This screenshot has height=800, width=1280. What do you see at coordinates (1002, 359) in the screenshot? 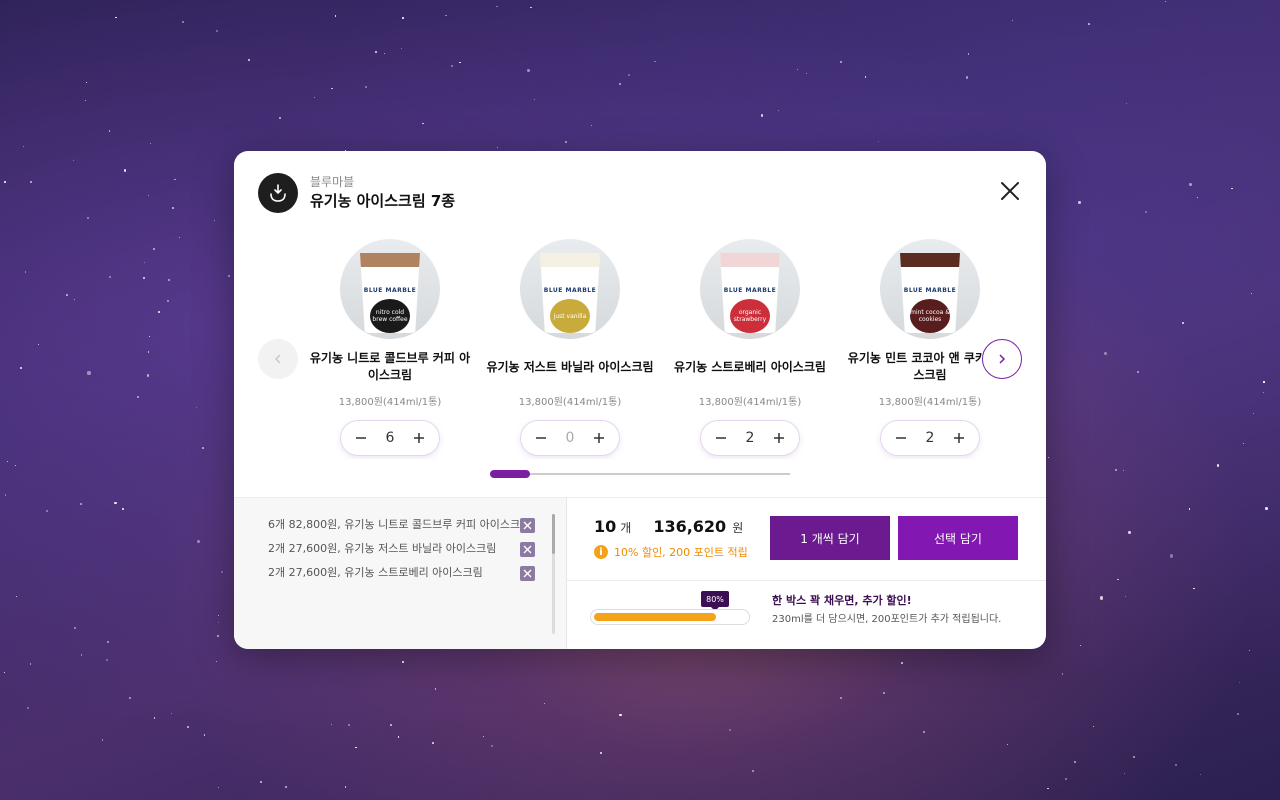
I see `carousel-next-button` at bounding box center [1002, 359].